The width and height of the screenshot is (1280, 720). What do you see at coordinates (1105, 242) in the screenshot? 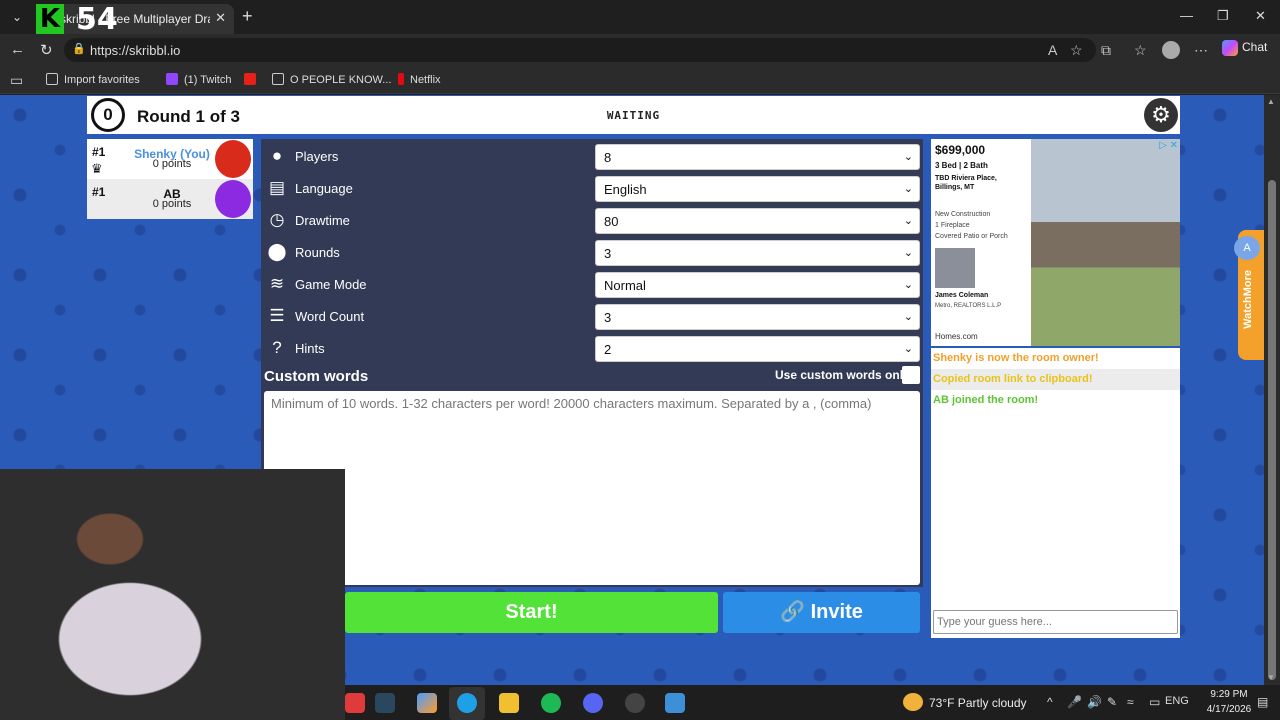
I see `ad-house-image` at bounding box center [1105, 242].